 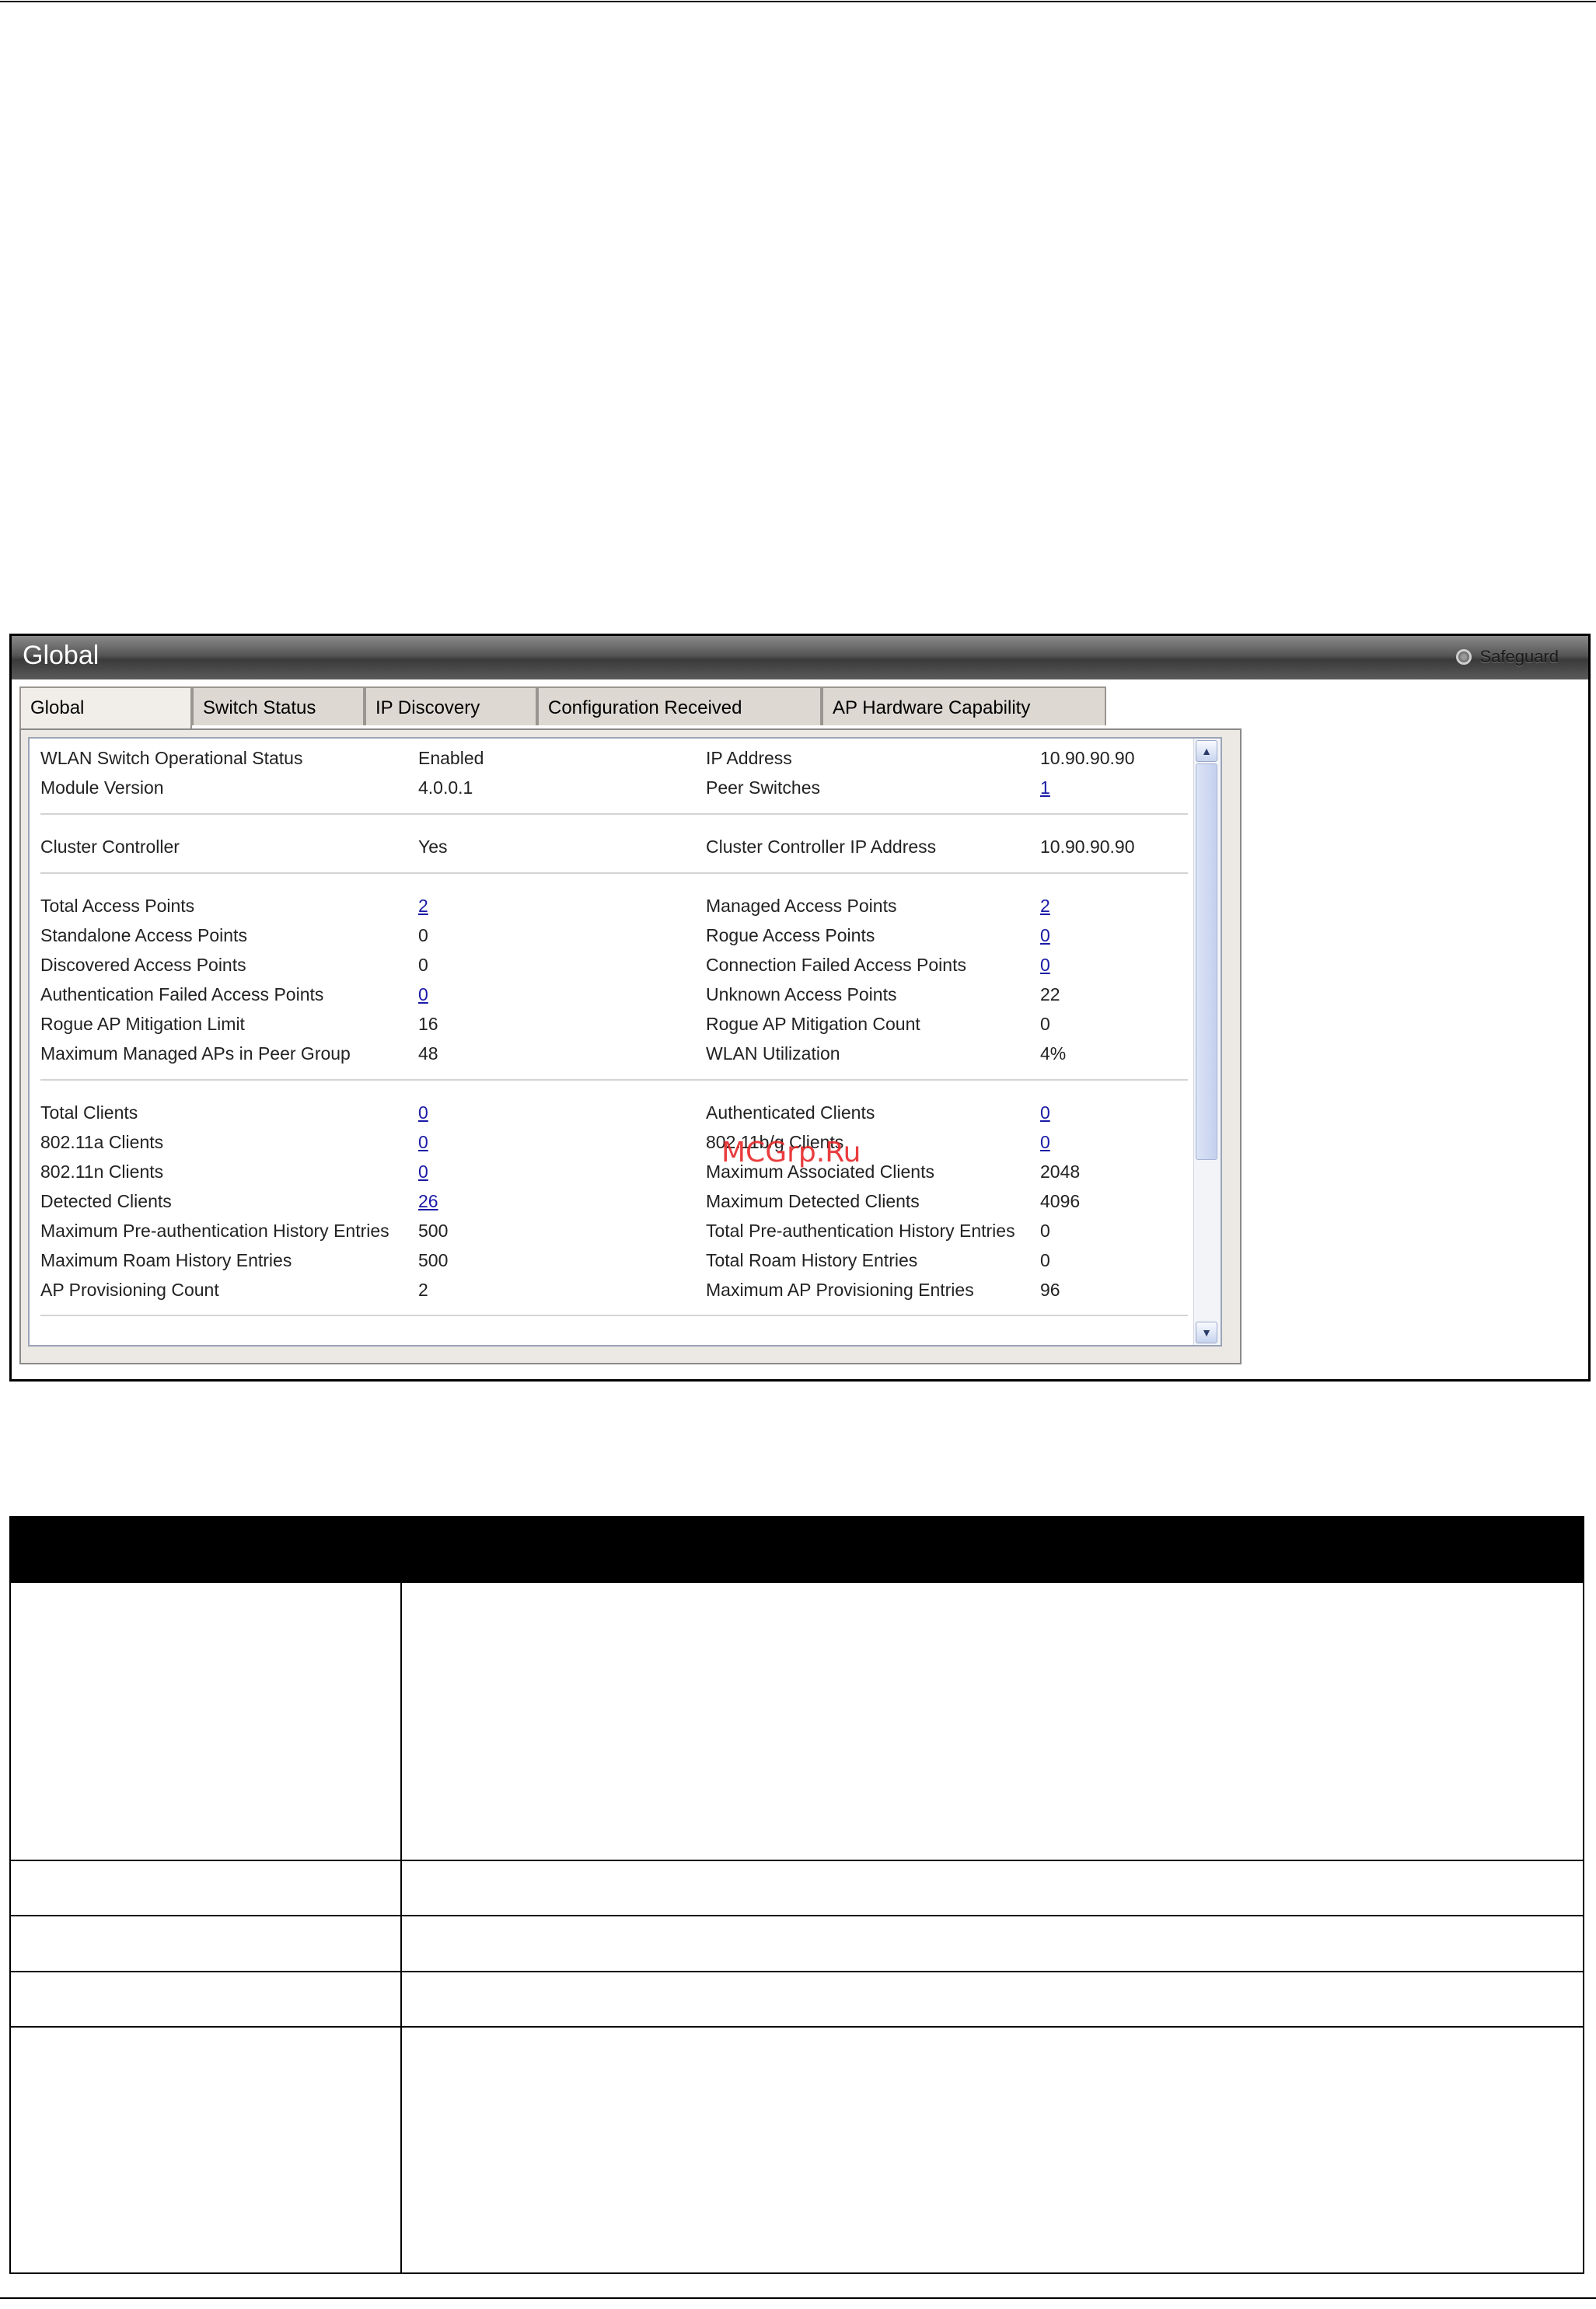 What do you see at coordinates (791, 935) in the screenshot?
I see `status-label: Rogue Access Points` at bounding box center [791, 935].